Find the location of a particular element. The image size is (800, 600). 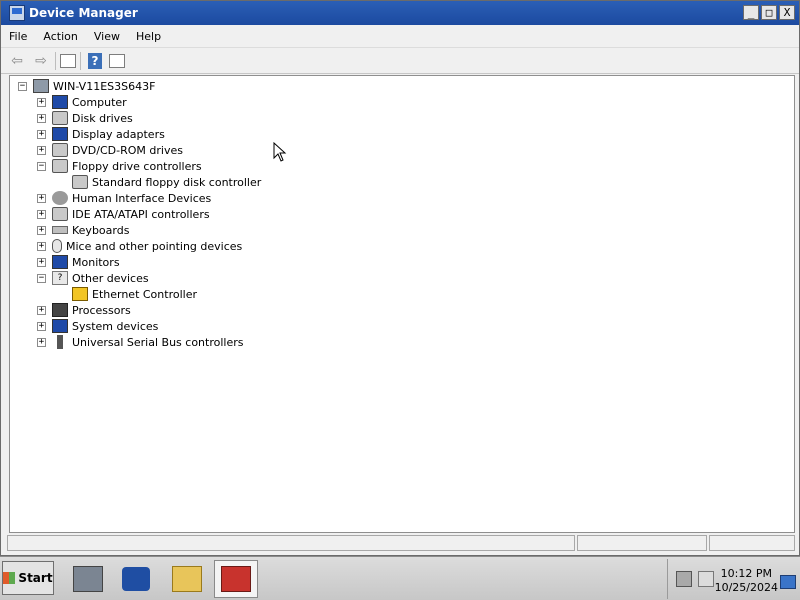

status-bar is located at coordinates (401, 544).